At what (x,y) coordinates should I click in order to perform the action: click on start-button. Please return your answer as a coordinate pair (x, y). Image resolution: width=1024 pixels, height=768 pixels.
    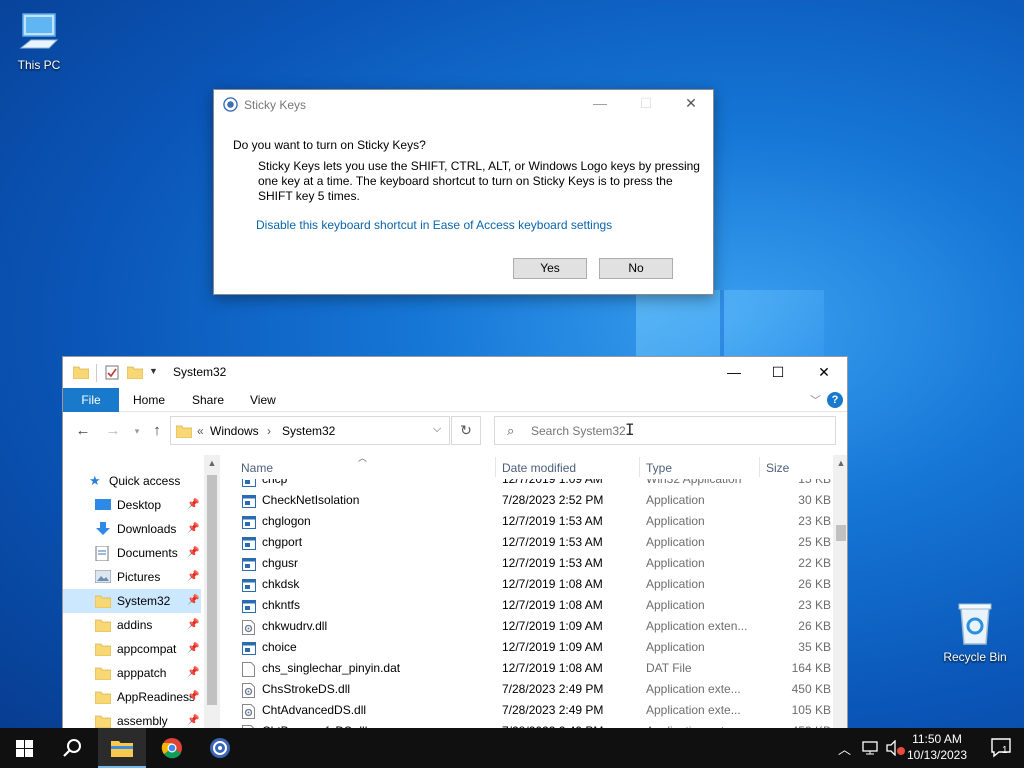
    Looking at the image, I should click on (24, 748).